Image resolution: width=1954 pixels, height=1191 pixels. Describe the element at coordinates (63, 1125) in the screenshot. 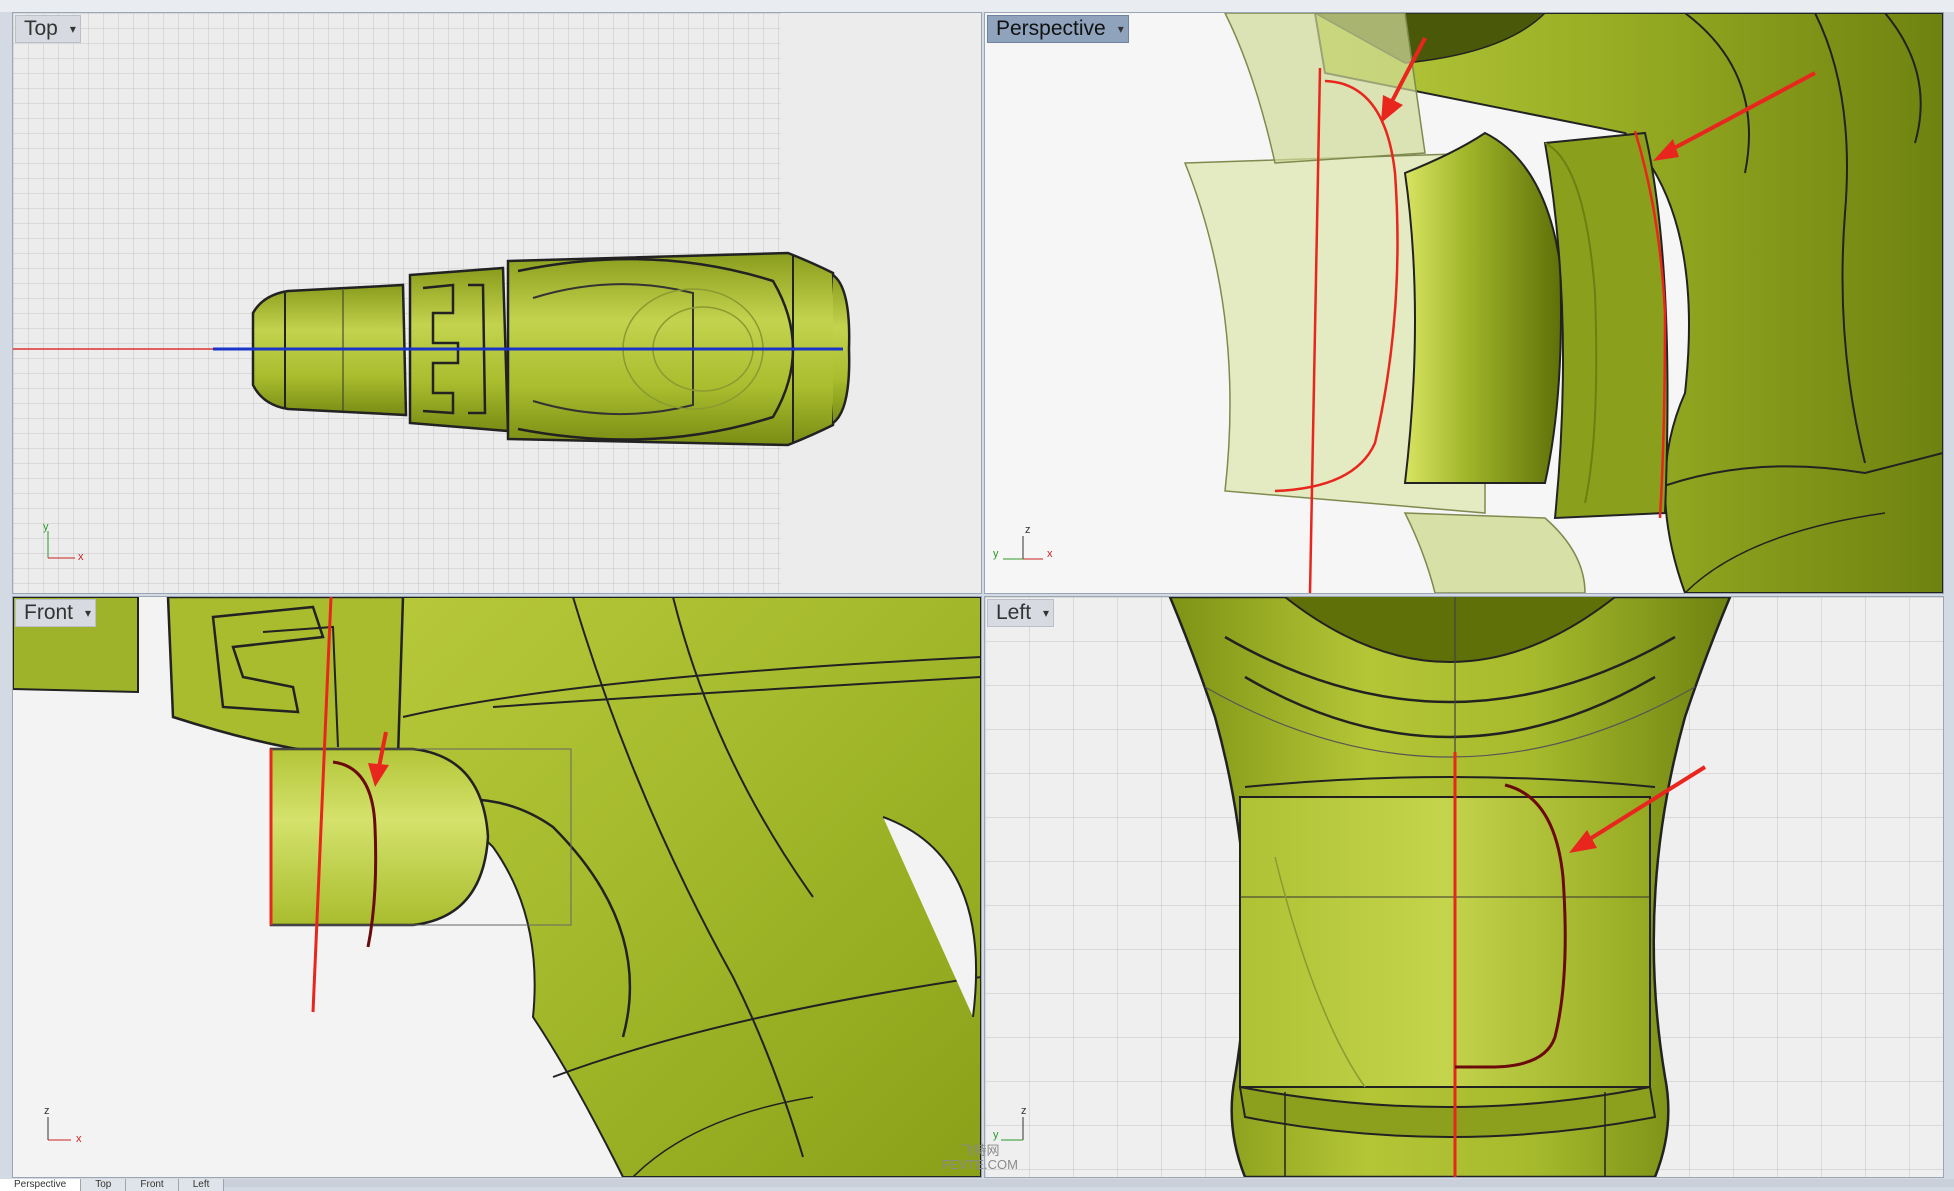

I see `axis-indicator-front: z x` at that location.